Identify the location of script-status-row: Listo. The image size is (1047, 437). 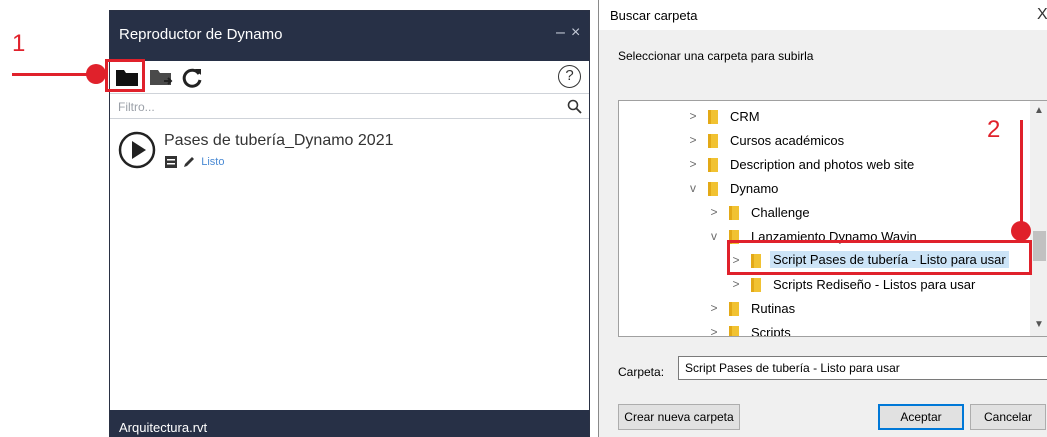
(194, 161).